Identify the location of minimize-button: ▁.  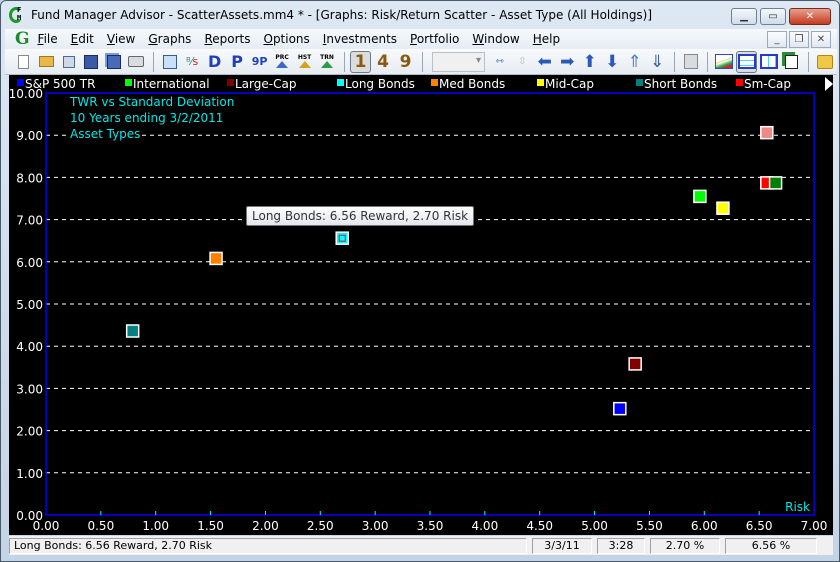
(744, 16).